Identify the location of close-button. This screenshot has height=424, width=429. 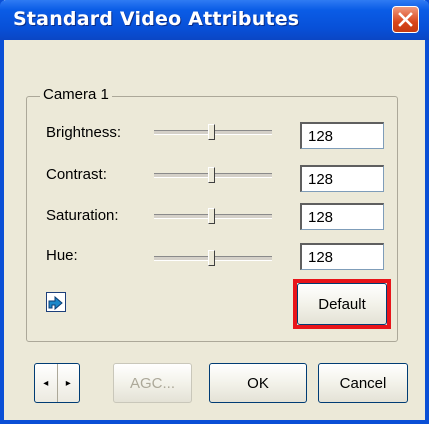
(405, 19).